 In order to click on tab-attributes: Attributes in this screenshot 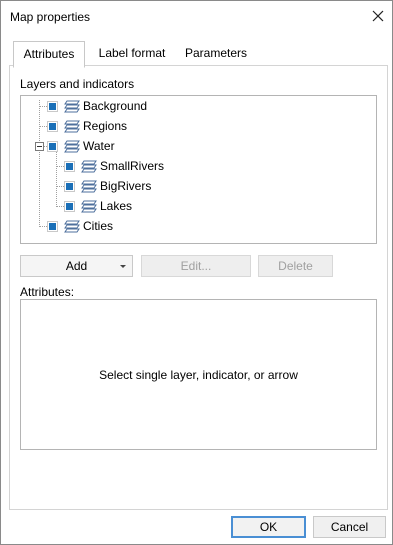, I will do `click(49, 54)`.